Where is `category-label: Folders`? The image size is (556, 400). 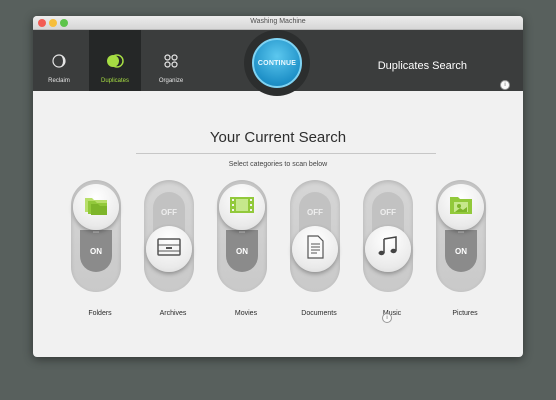 category-label: Folders is located at coordinates (100, 313).